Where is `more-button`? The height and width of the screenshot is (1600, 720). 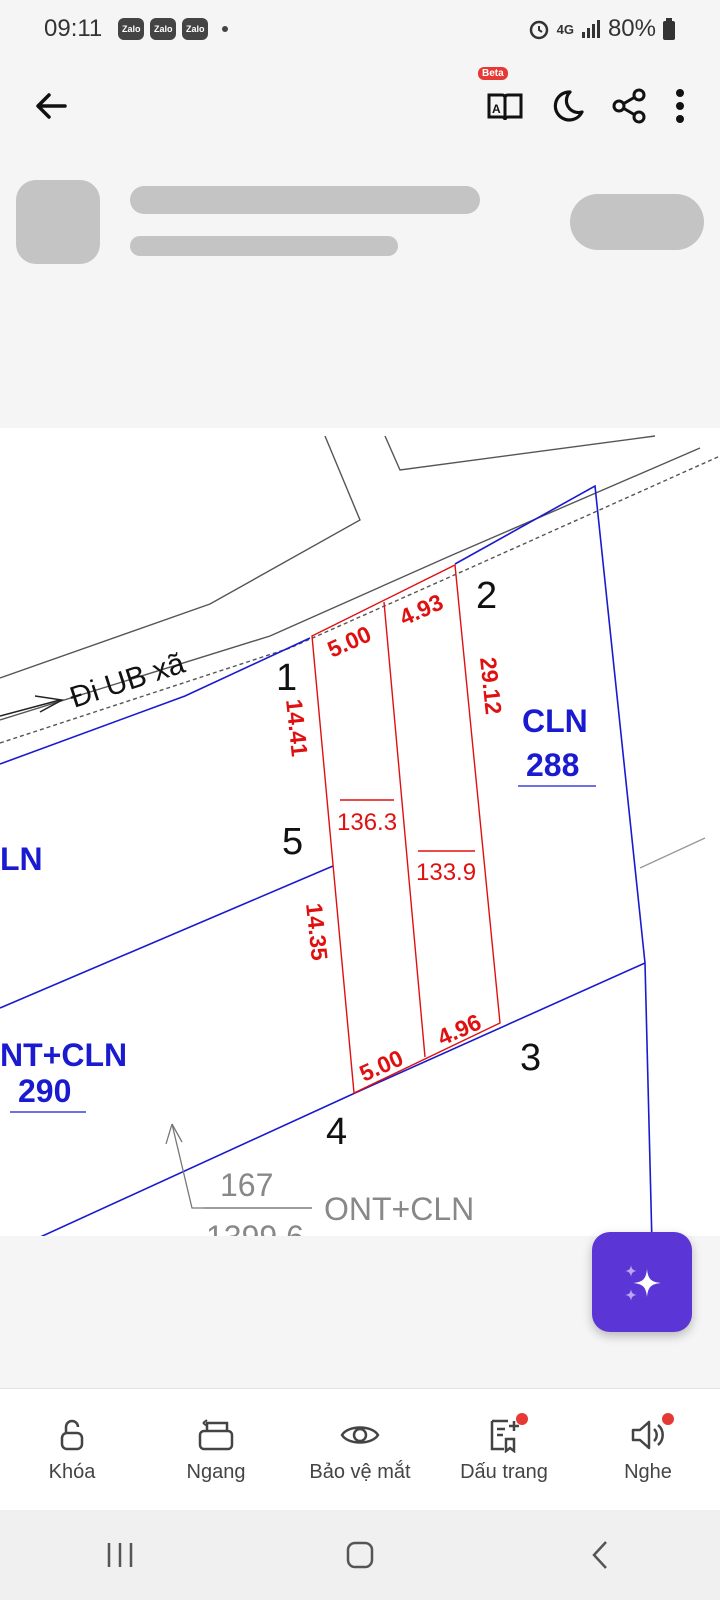 more-button is located at coordinates (680, 106).